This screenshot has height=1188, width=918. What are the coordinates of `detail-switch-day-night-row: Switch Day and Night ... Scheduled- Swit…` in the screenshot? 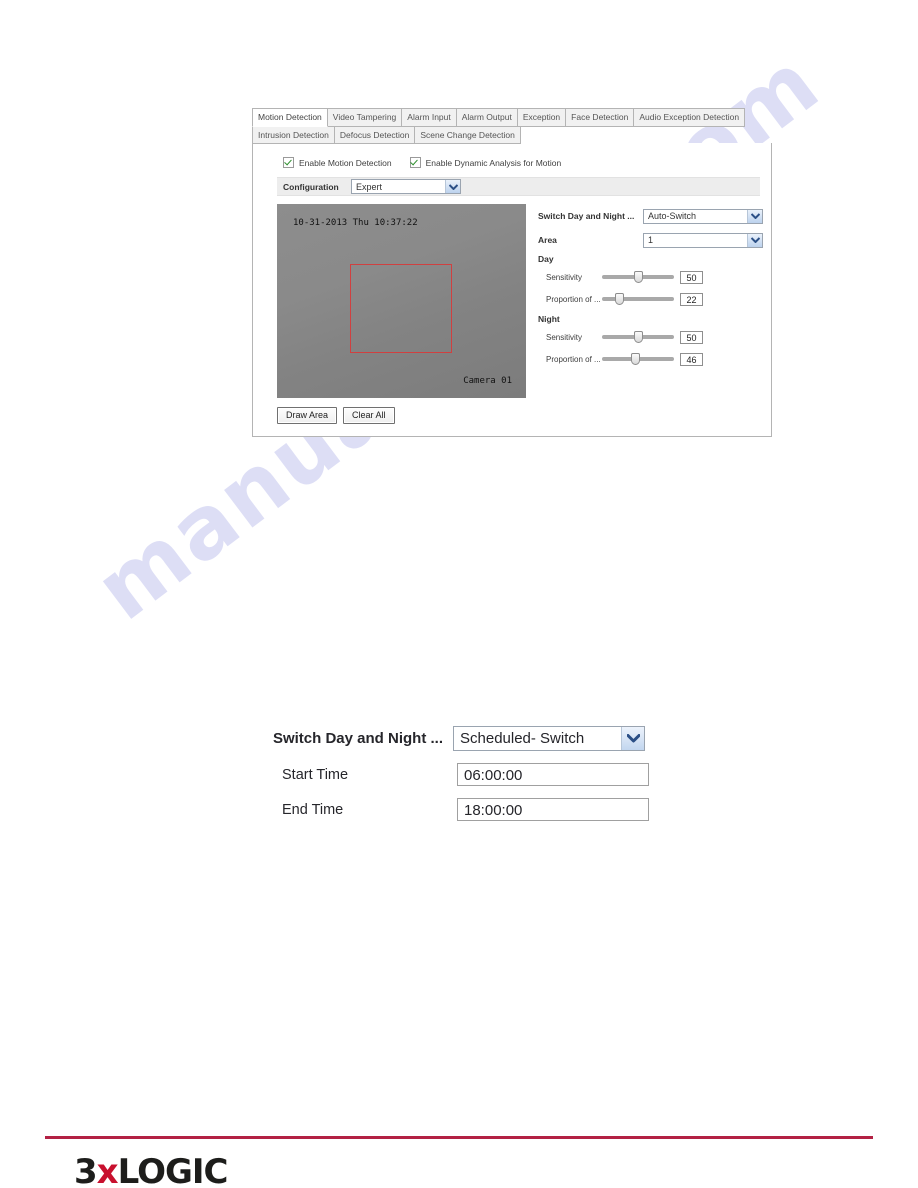 It's located at (468, 738).